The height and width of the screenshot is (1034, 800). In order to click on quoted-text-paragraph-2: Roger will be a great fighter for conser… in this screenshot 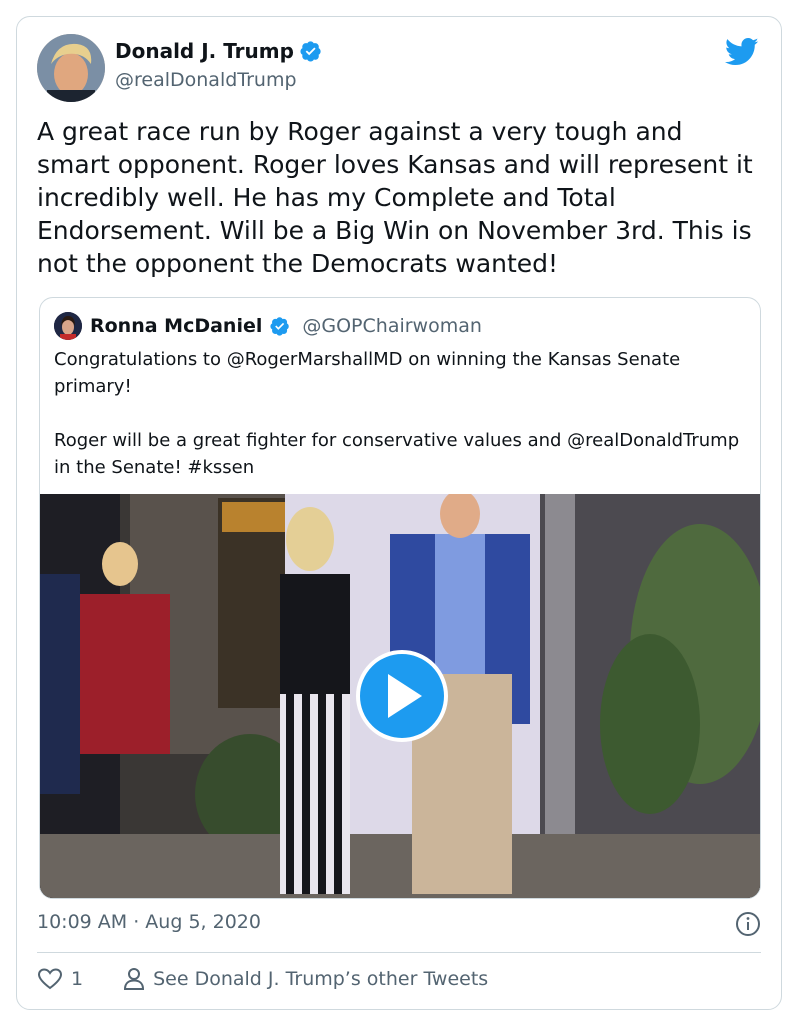, I will do `click(397, 454)`.